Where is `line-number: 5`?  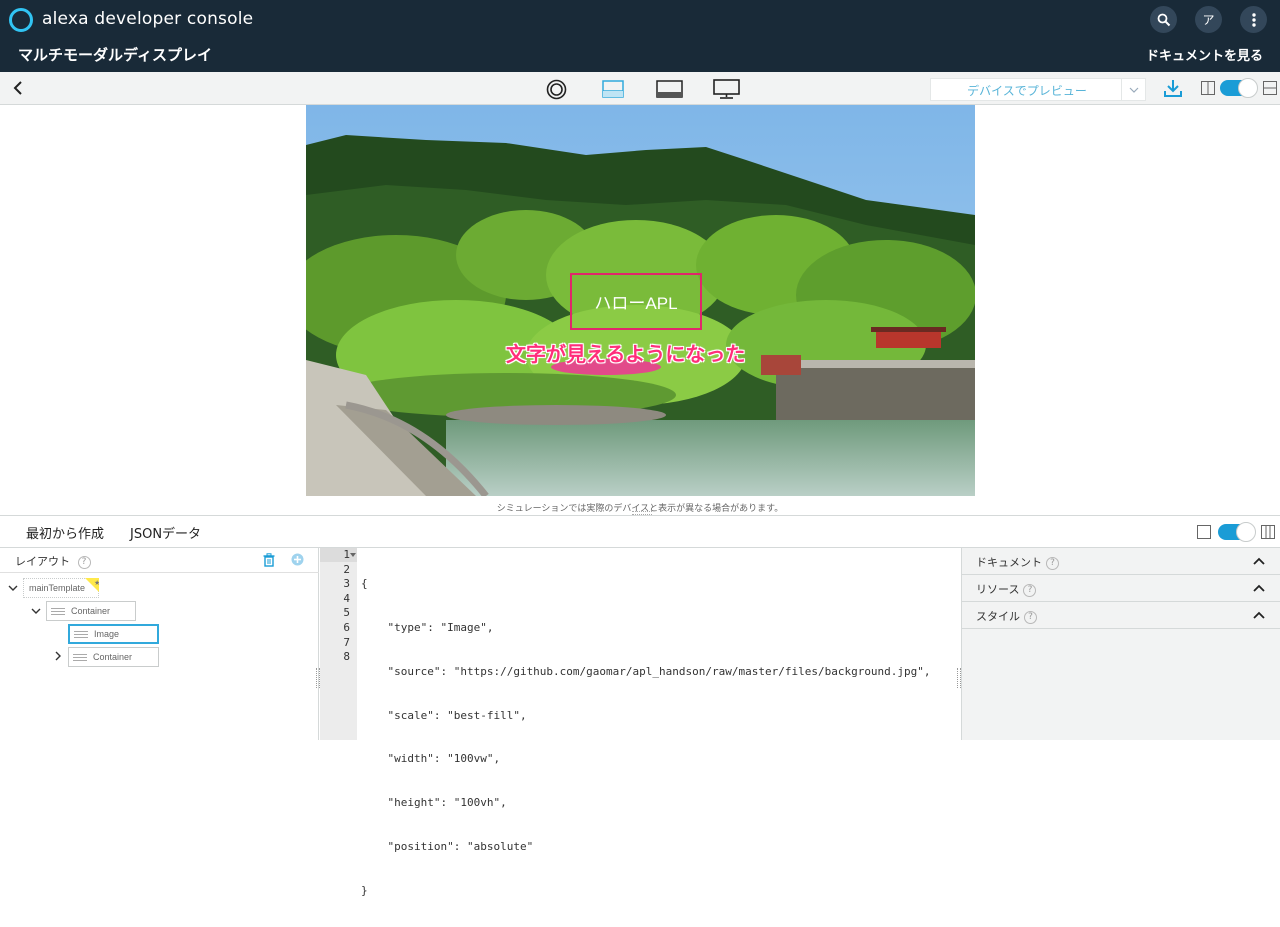
line-number: 5 is located at coordinates (346, 613).